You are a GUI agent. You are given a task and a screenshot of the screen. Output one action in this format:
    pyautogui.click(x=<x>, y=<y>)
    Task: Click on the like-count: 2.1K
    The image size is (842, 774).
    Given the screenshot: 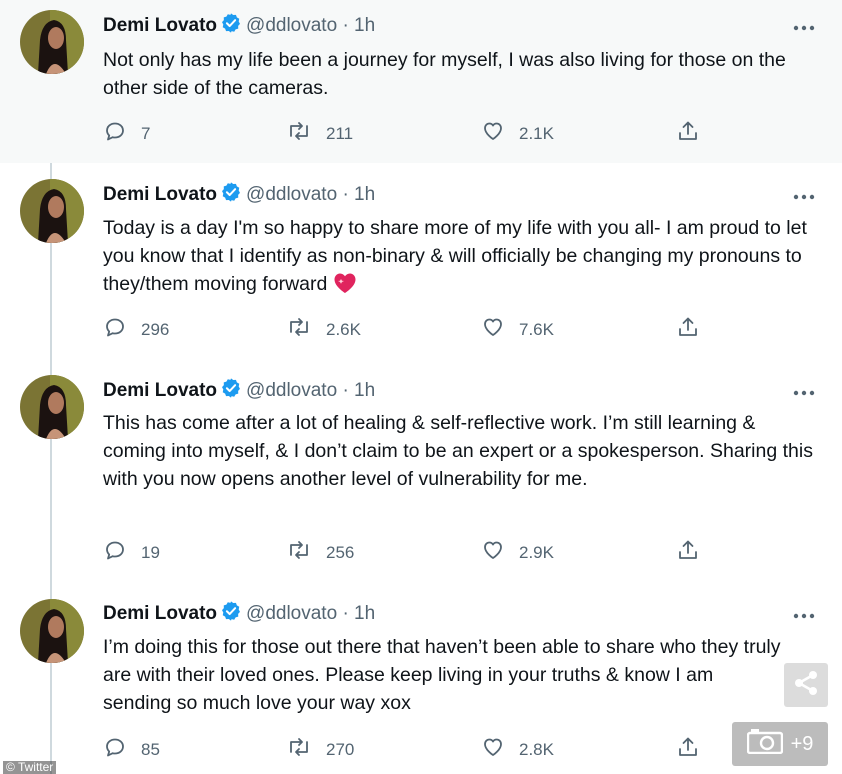 What is the action you would take?
    pyautogui.click(x=536, y=133)
    